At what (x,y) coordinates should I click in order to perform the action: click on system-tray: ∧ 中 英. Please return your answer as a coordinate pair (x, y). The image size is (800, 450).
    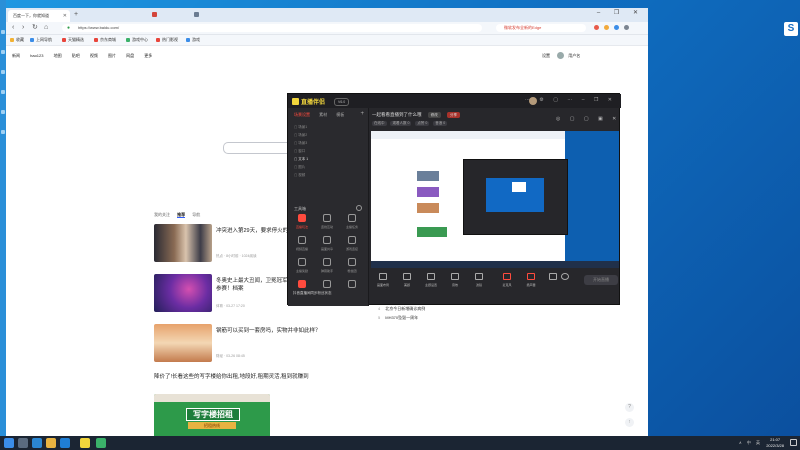
    Looking at the image, I should click on (750, 443).